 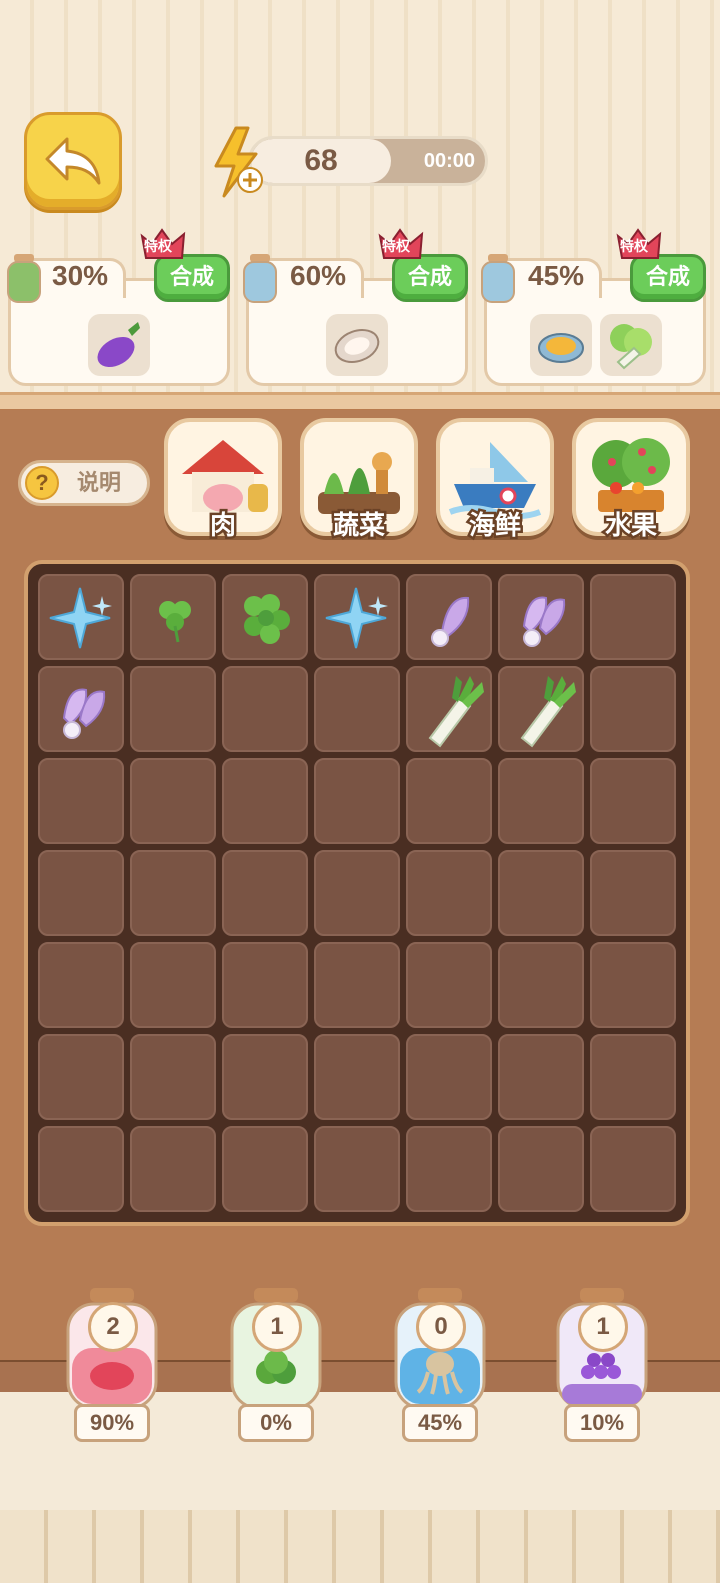 What do you see at coordinates (360, 1546) in the screenshot?
I see `floor-tiles` at bounding box center [360, 1546].